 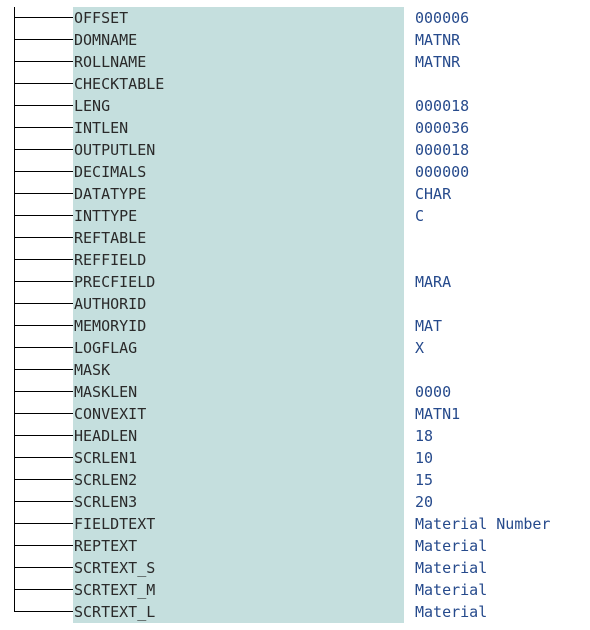 What do you see at coordinates (92, 106) in the screenshot?
I see `field-name: LENG` at bounding box center [92, 106].